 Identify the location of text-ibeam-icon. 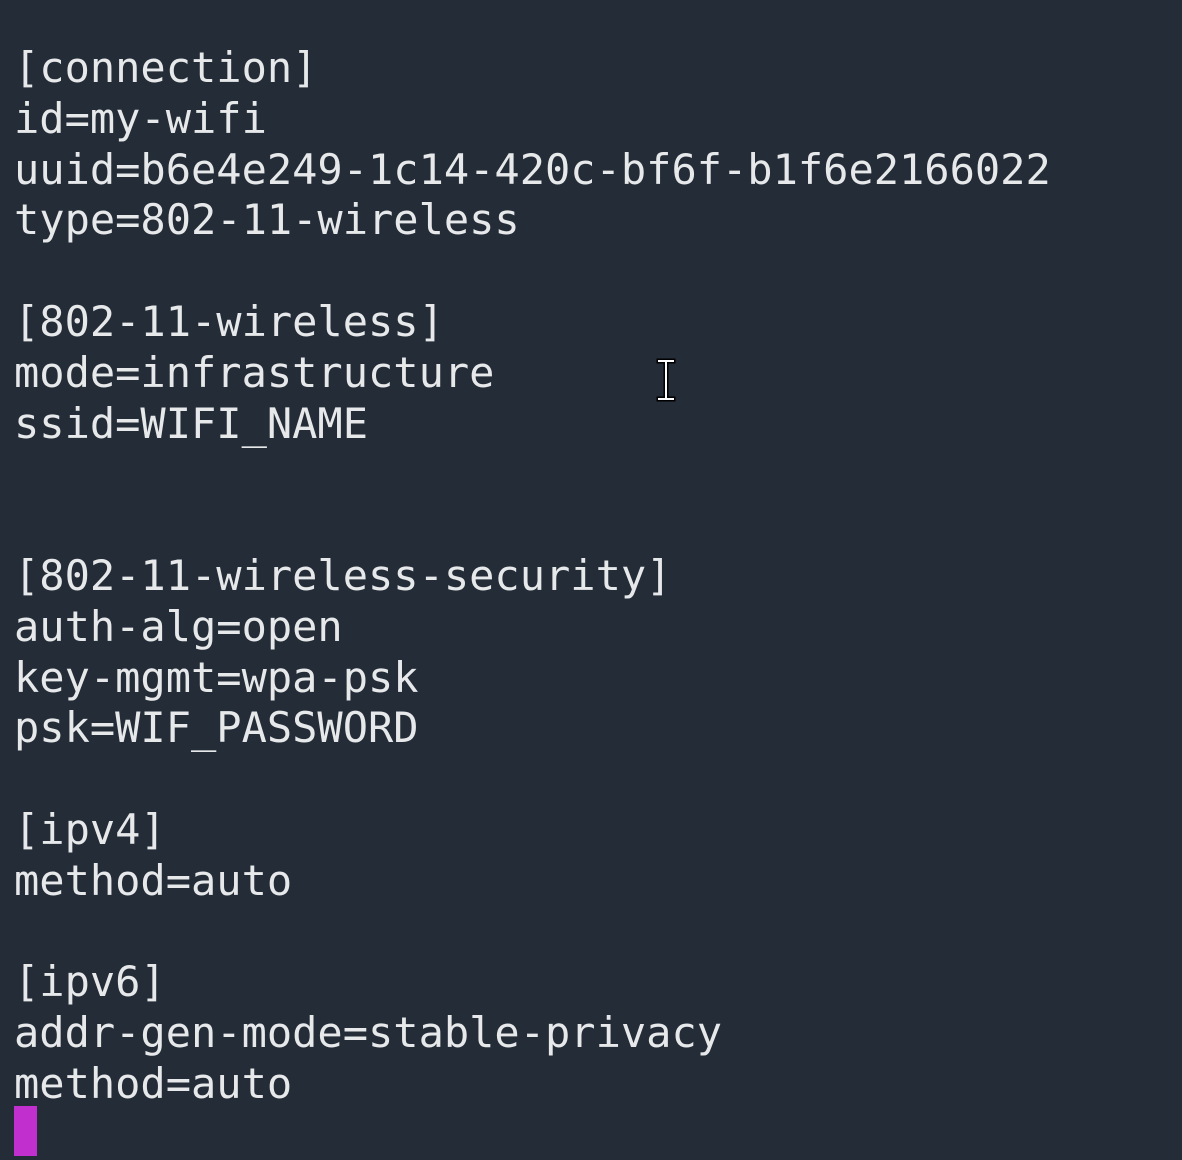
(666, 380).